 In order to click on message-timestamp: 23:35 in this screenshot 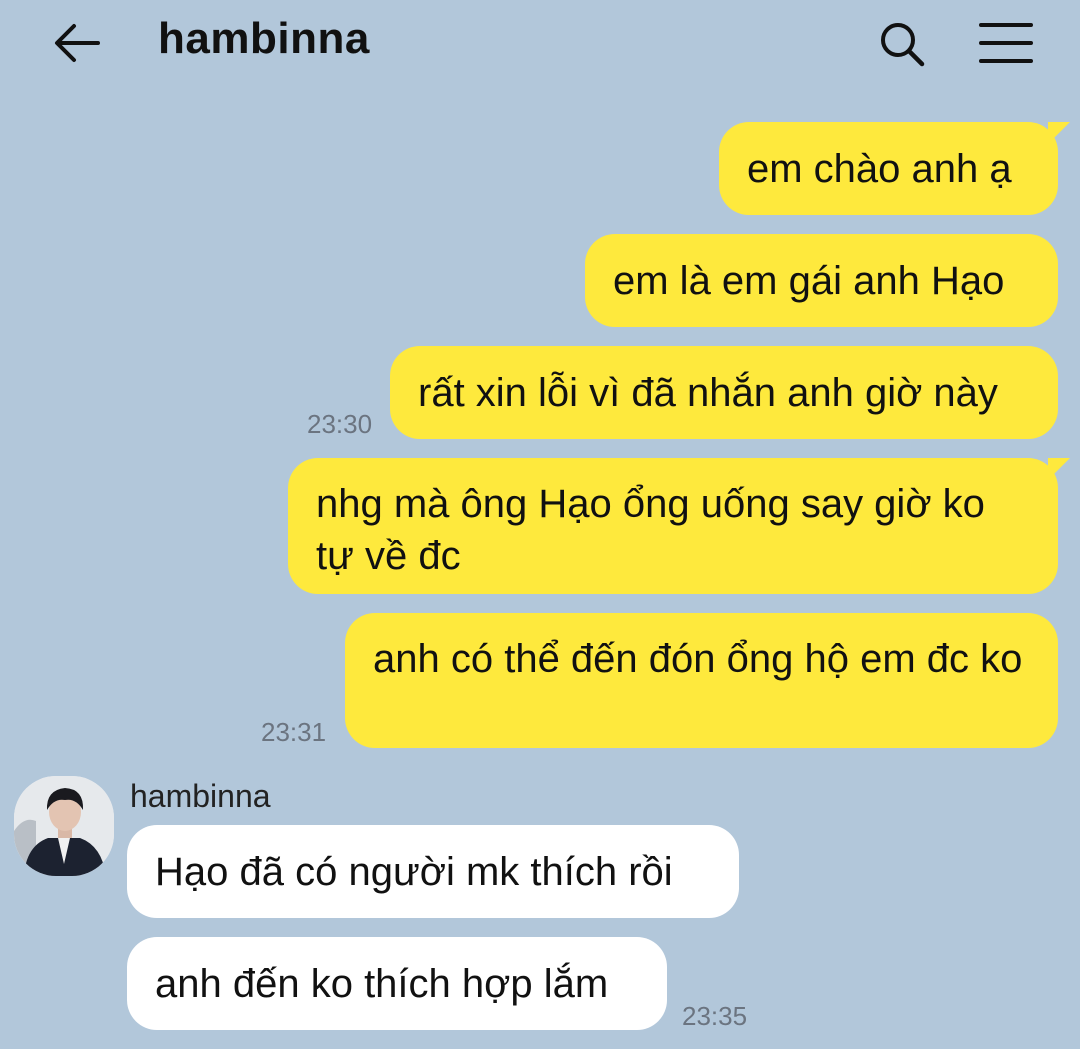, I will do `click(715, 1016)`.